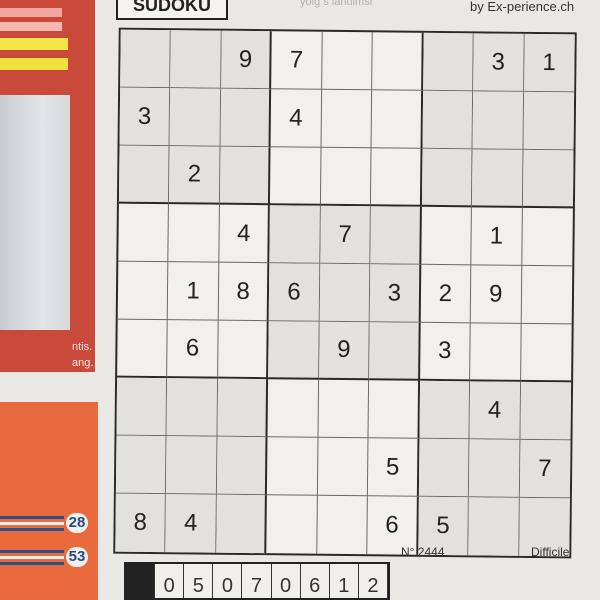  What do you see at coordinates (336, 4) in the screenshot?
I see `header-faint-text: yoig s lahuimsi` at bounding box center [336, 4].